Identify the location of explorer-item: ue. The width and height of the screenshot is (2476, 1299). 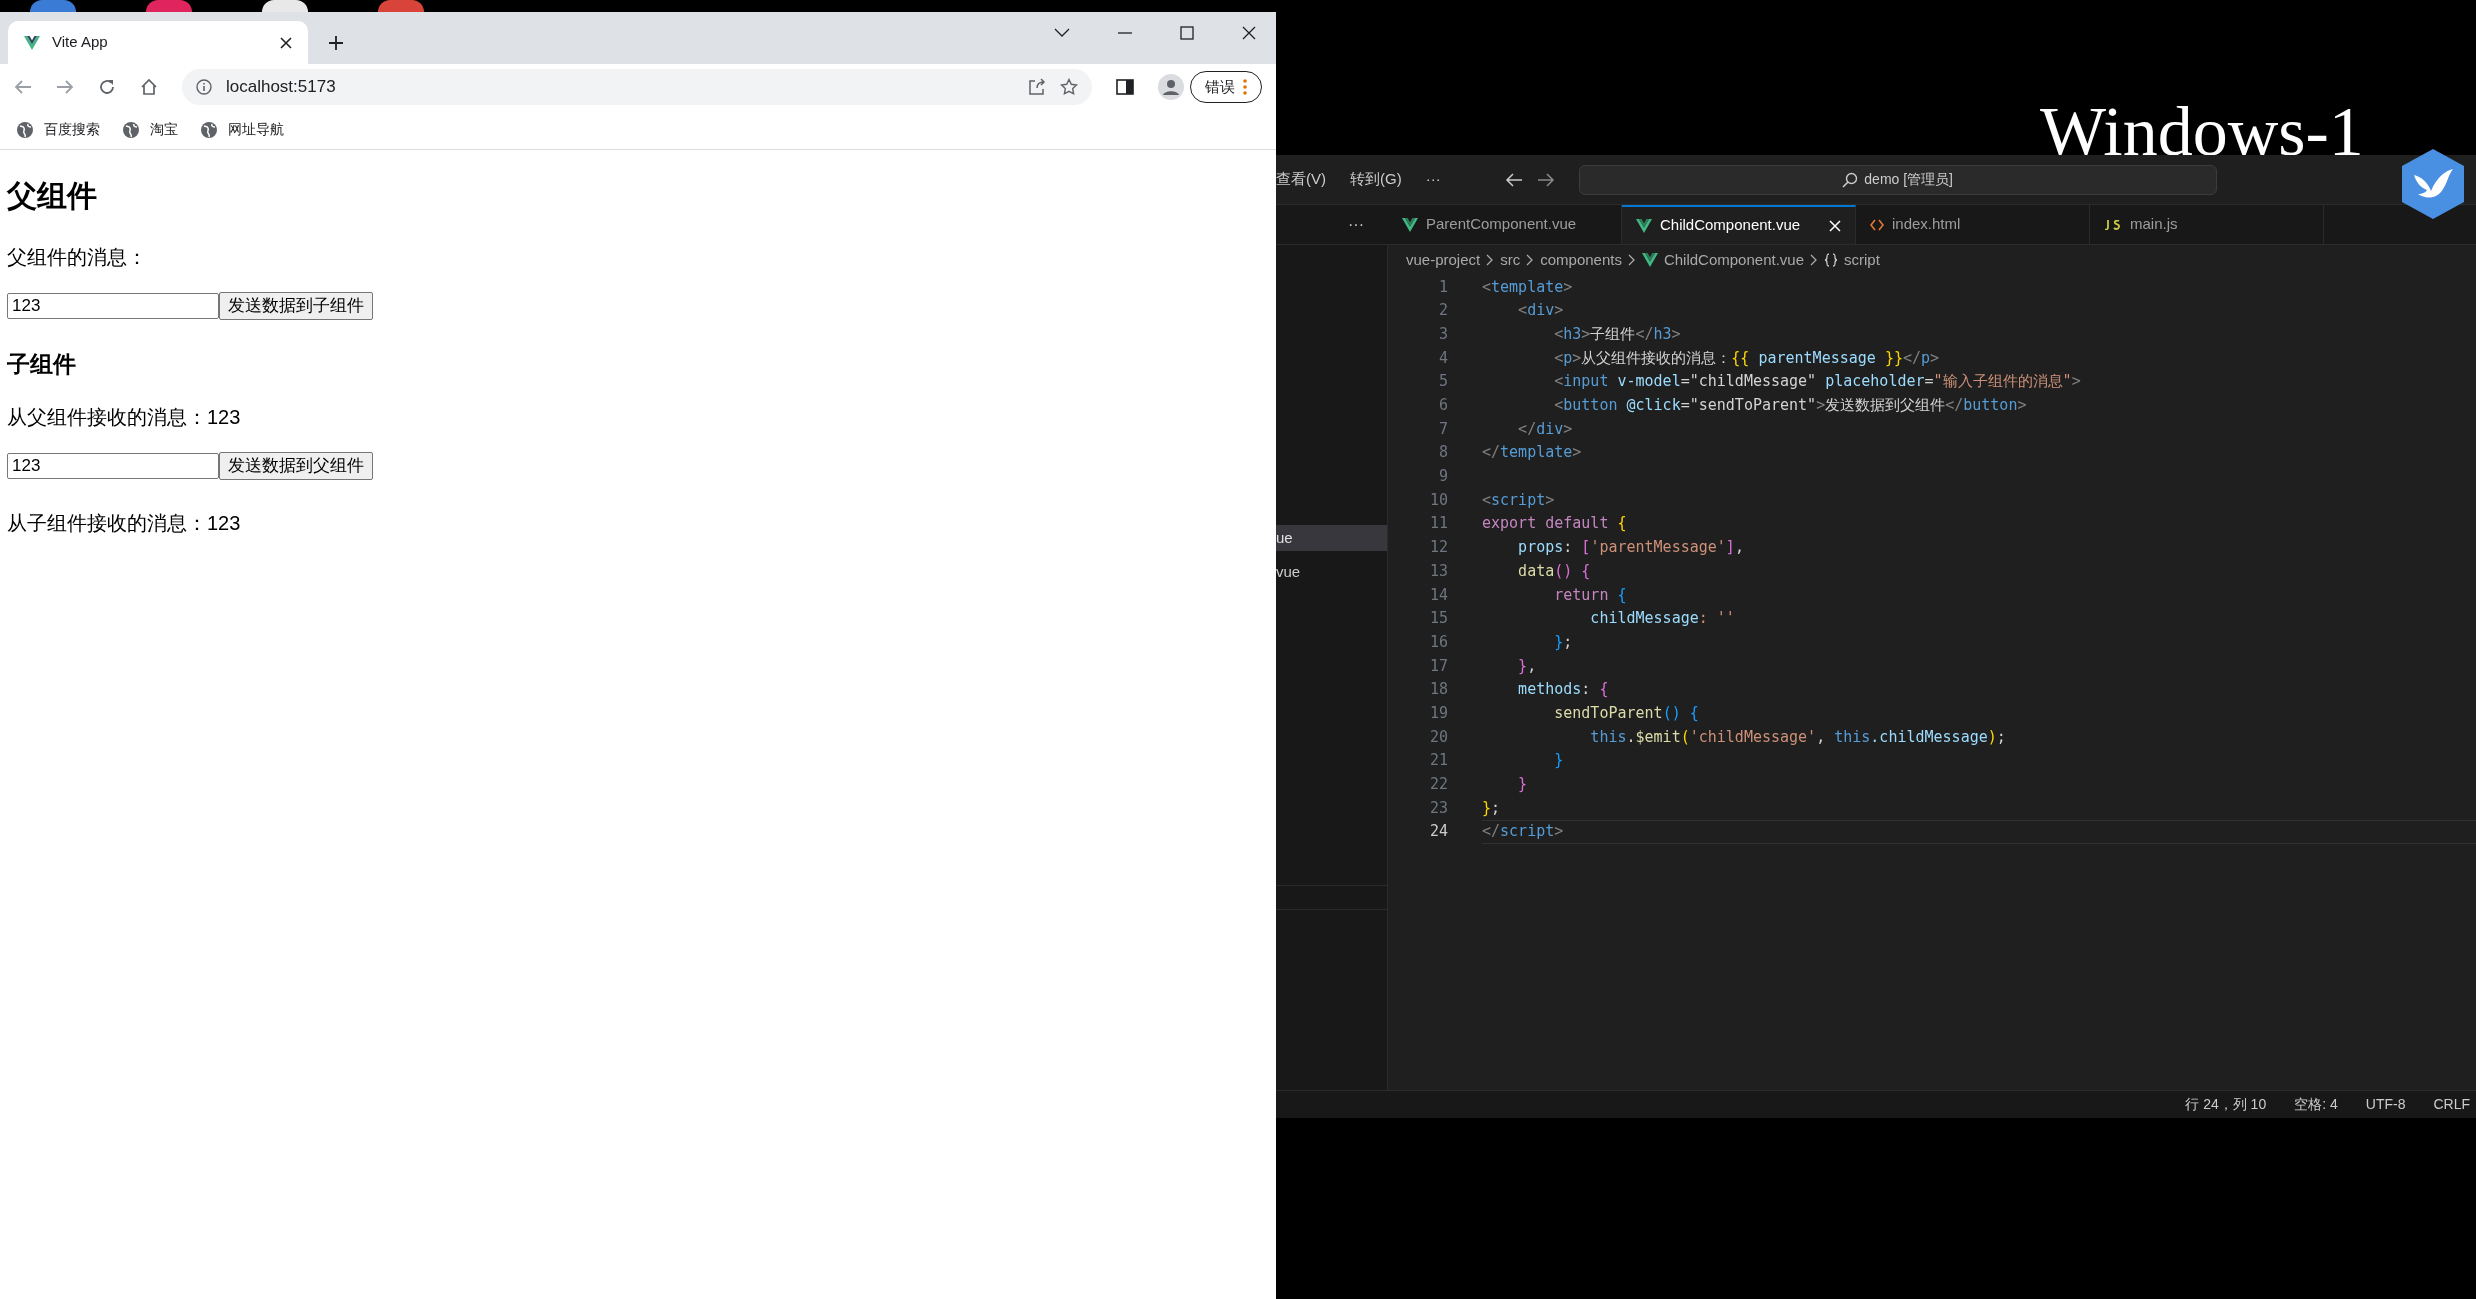
(1331, 538).